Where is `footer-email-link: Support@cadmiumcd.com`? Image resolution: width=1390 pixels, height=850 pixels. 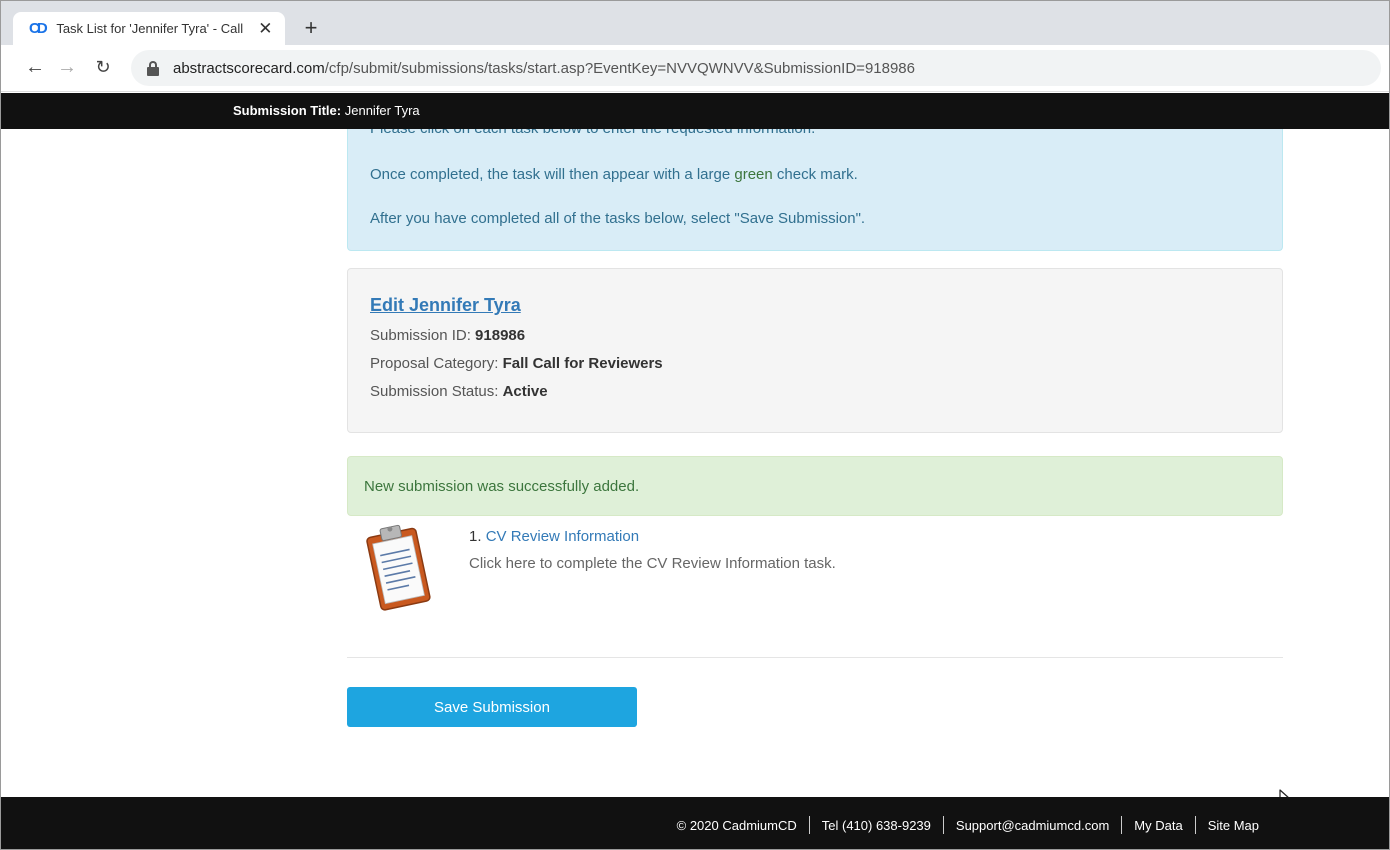 footer-email-link: Support@cadmiumcd.com is located at coordinates (1032, 825).